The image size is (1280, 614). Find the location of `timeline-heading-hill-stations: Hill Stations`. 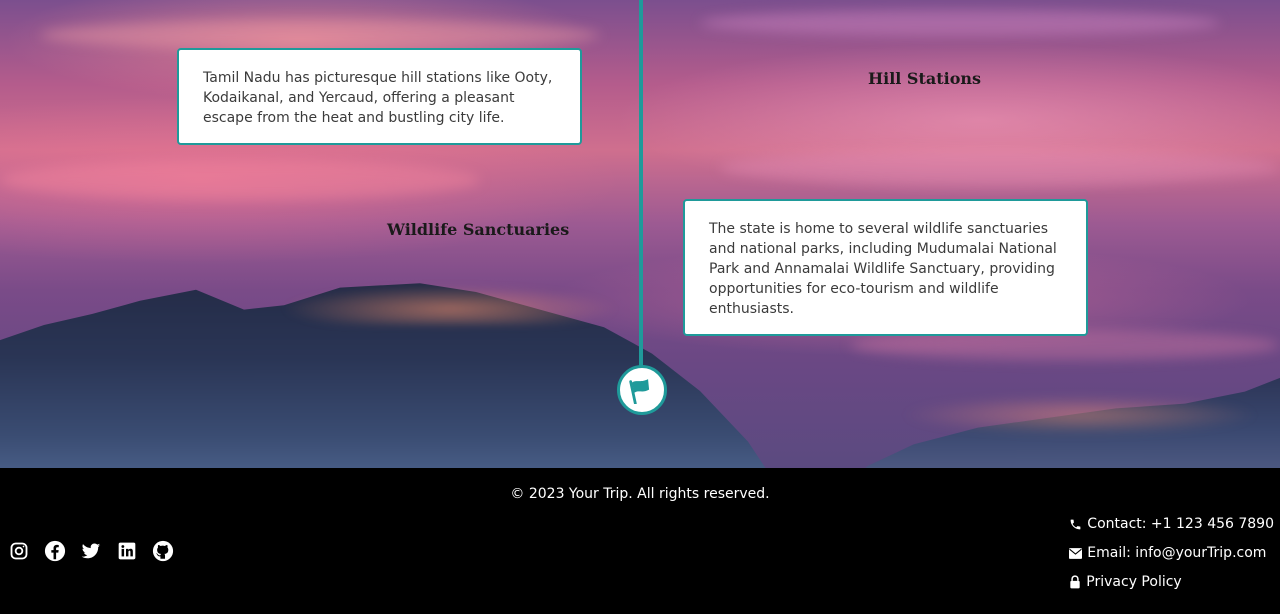

timeline-heading-hill-stations: Hill Stations is located at coordinates (925, 78).